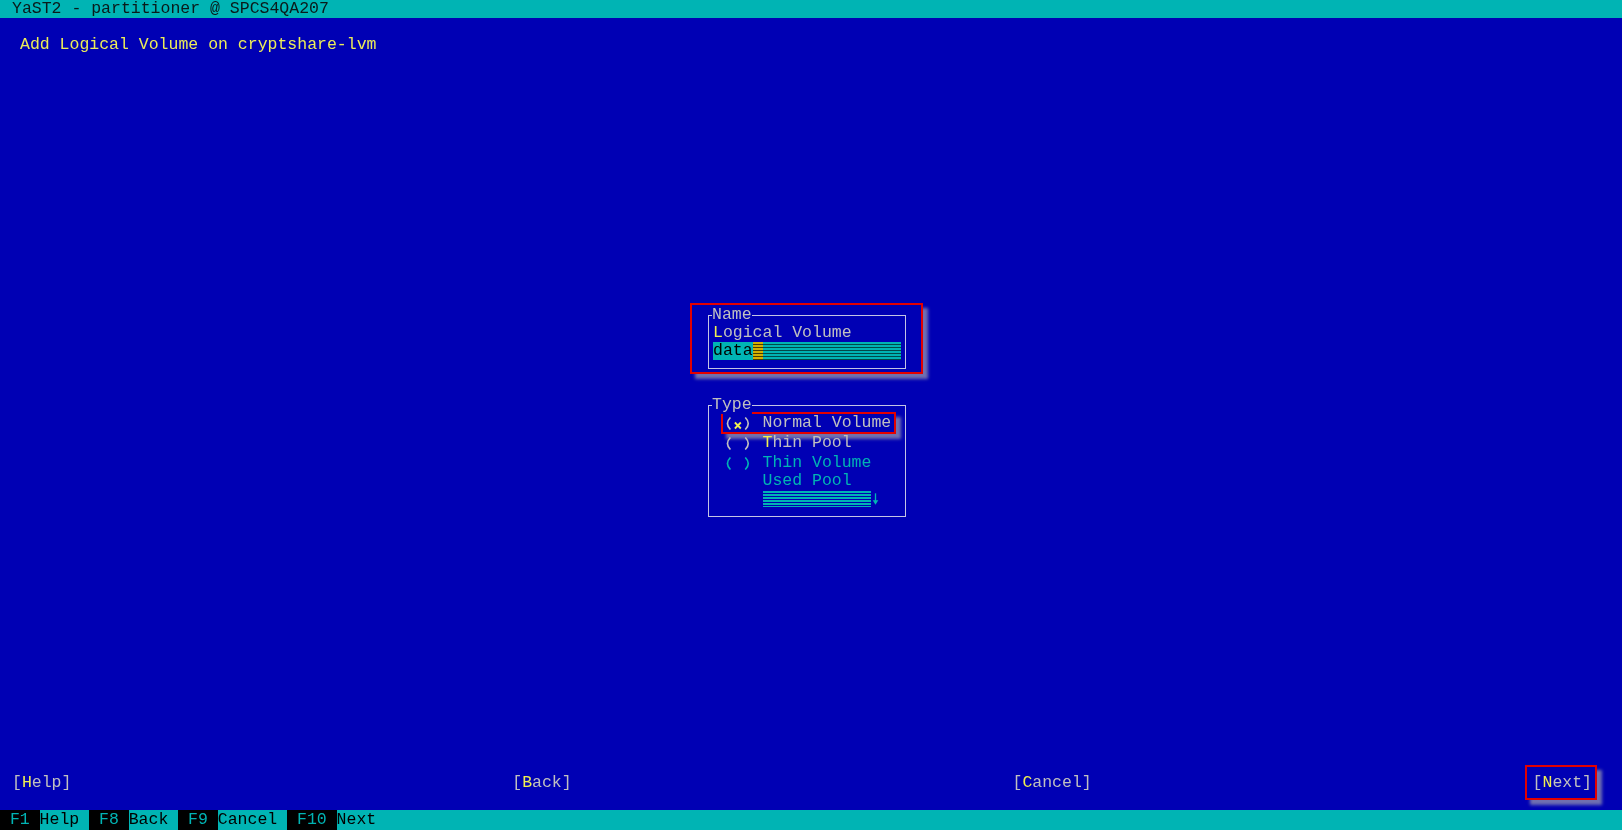 The image size is (1622, 830). Describe the element at coordinates (1052, 783) in the screenshot. I see `dialog-button: [Cancel]` at that location.